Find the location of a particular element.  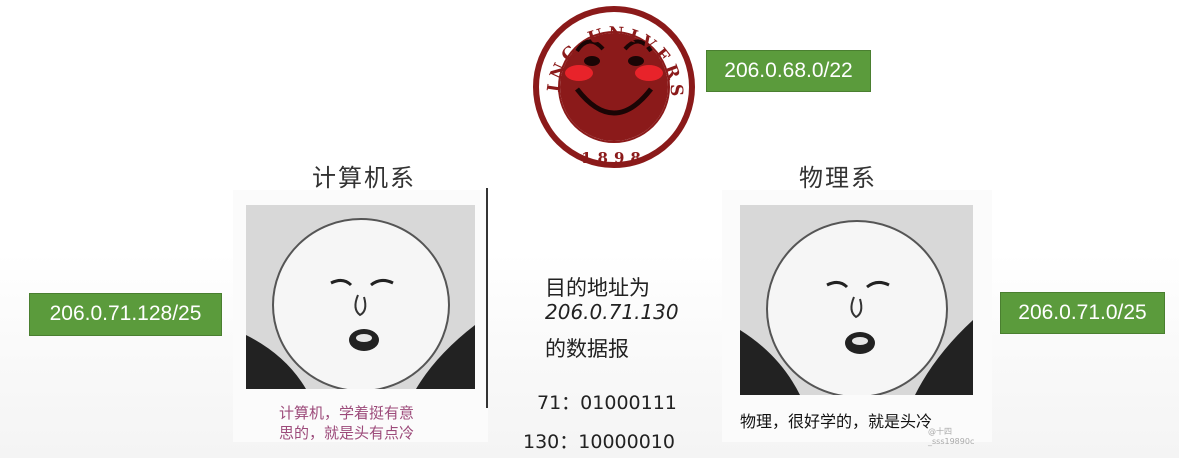

subnet-university-label: 206.0.68.0/22 is located at coordinates (788, 70).